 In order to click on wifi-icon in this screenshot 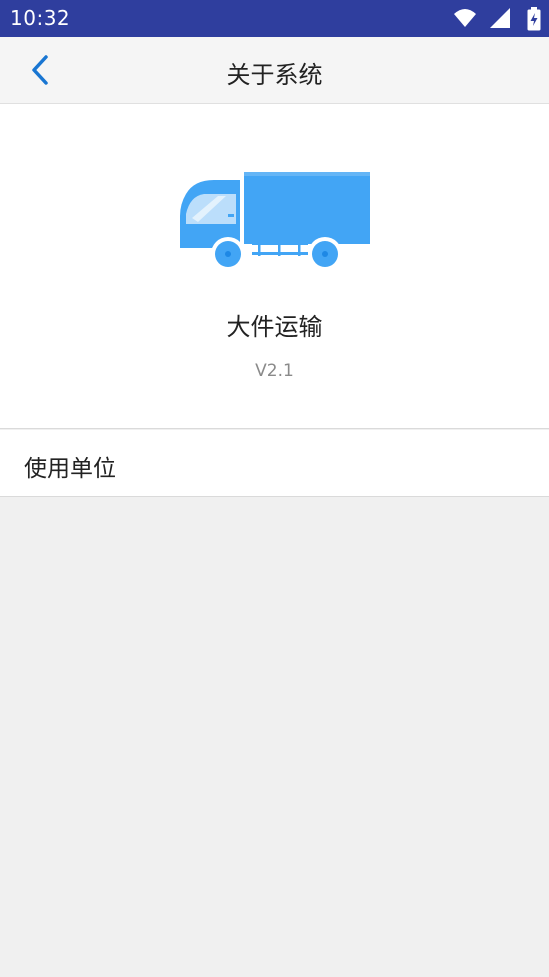, I will do `click(465, 18)`.